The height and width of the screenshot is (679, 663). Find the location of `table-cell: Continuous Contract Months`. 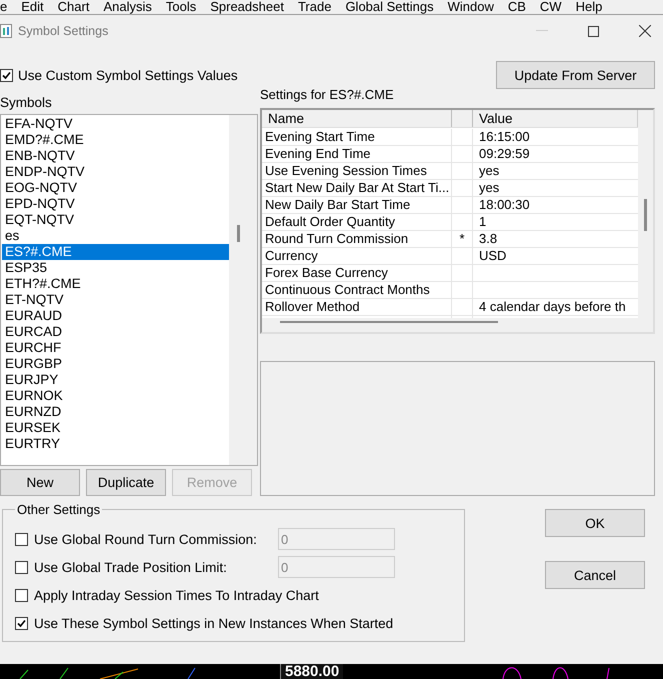

table-cell: Continuous Contract Months is located at coordinates (357, 290).